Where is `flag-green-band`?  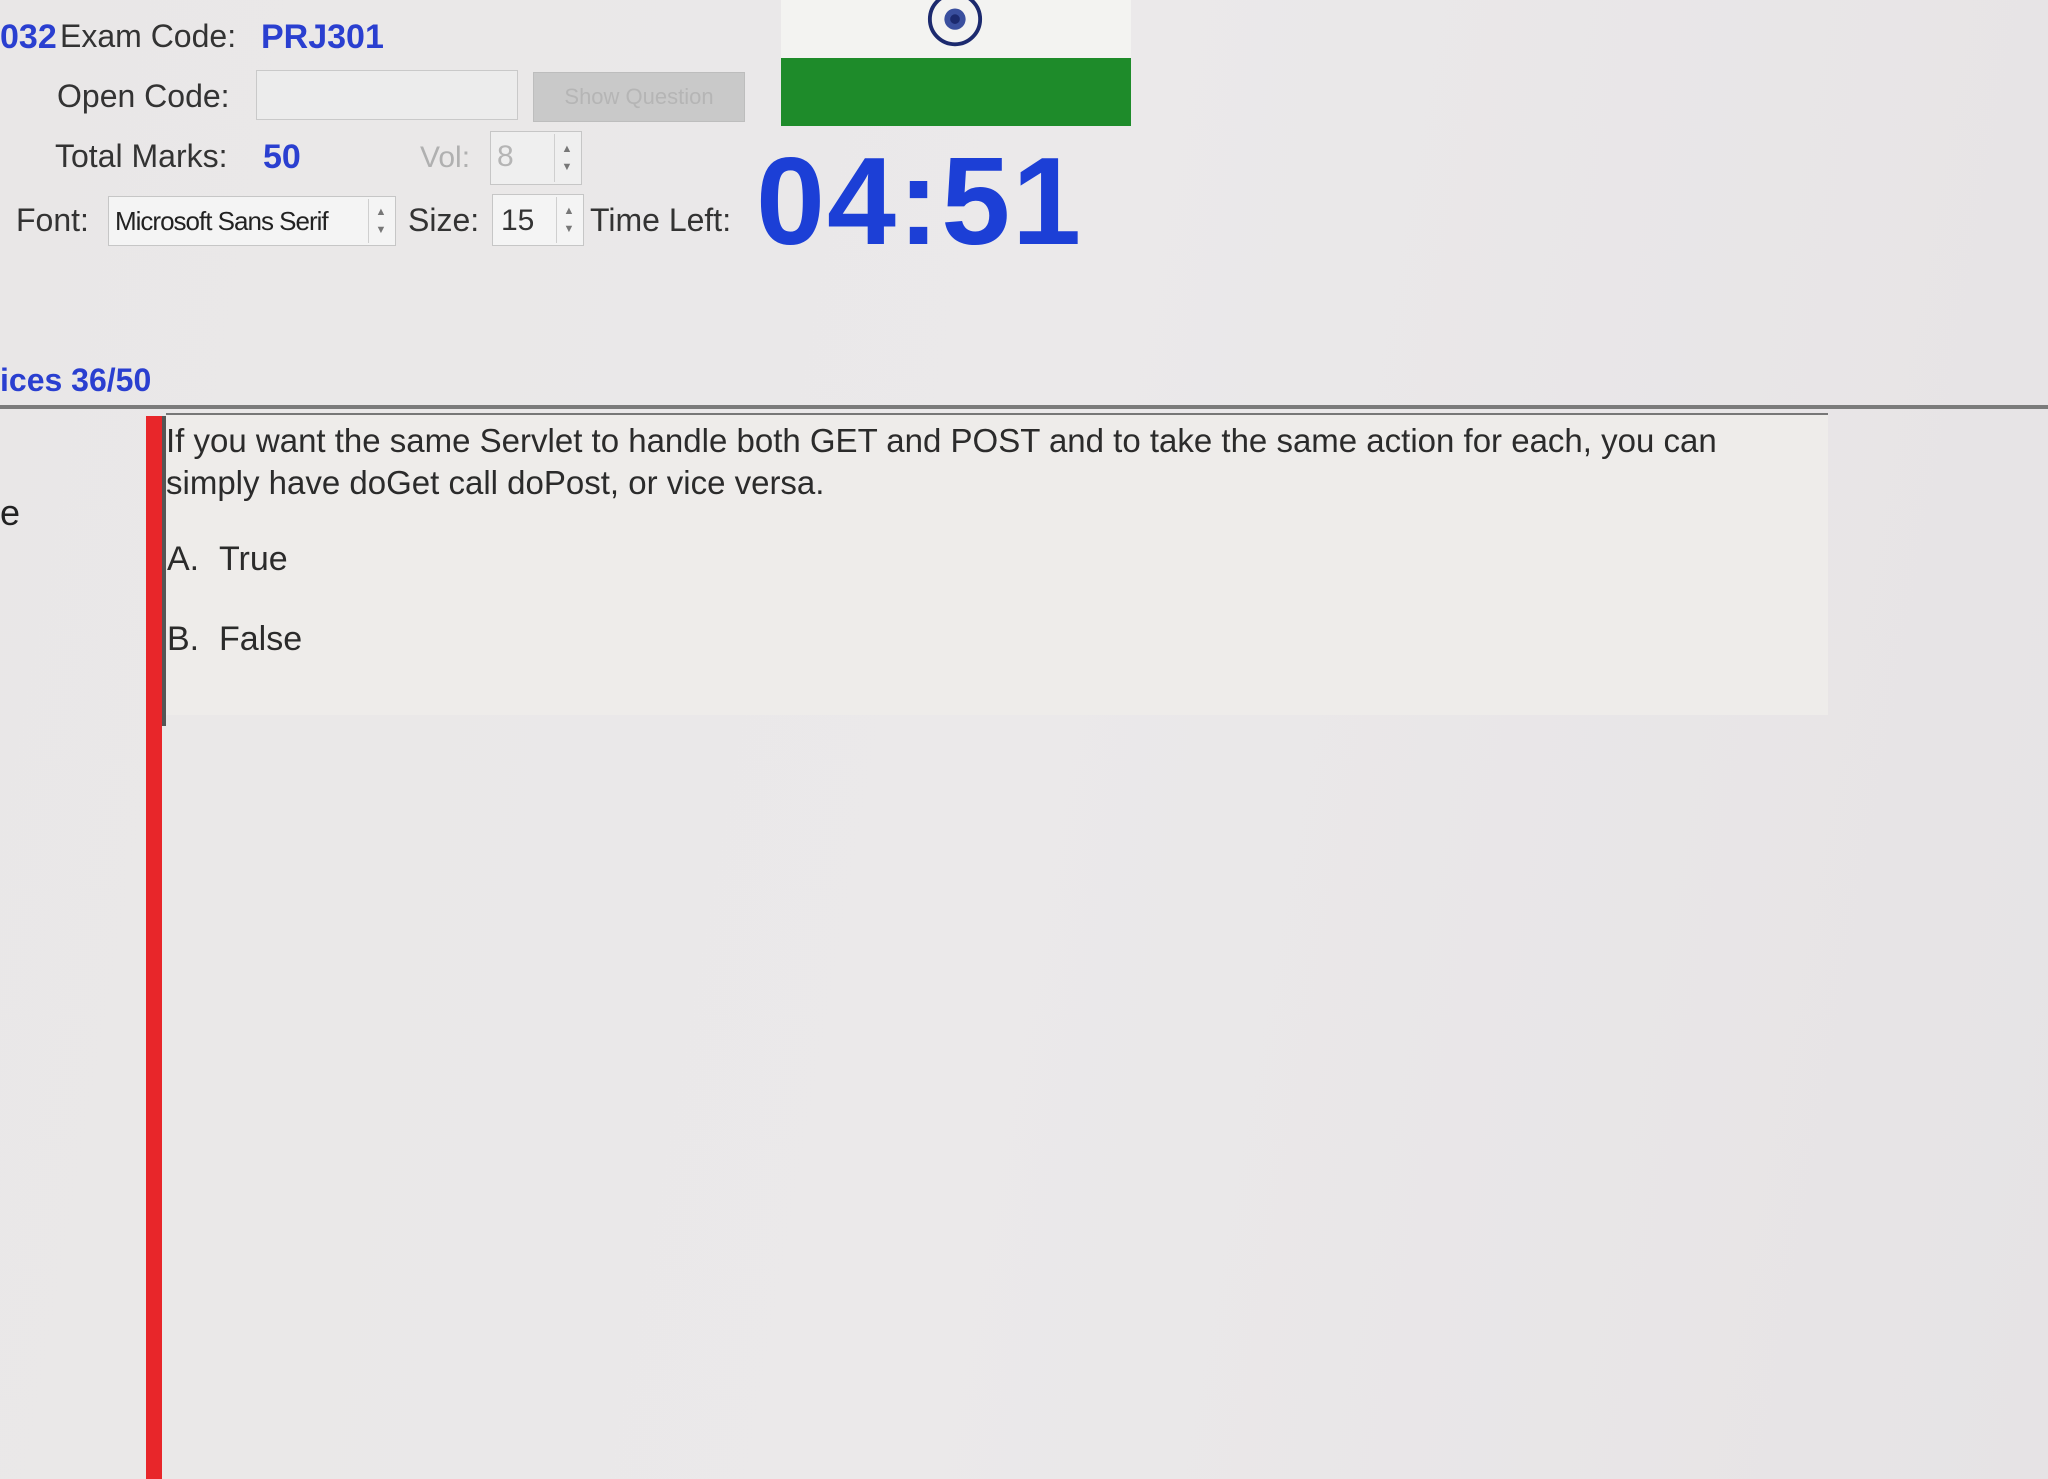
flag-green-band is located at coordinates (956, 92).